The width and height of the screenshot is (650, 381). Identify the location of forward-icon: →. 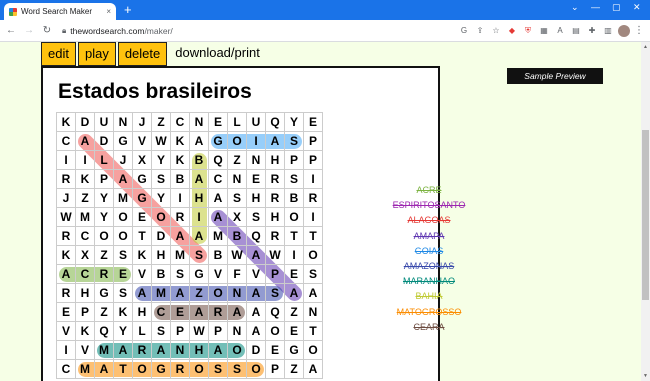
(29, 30).